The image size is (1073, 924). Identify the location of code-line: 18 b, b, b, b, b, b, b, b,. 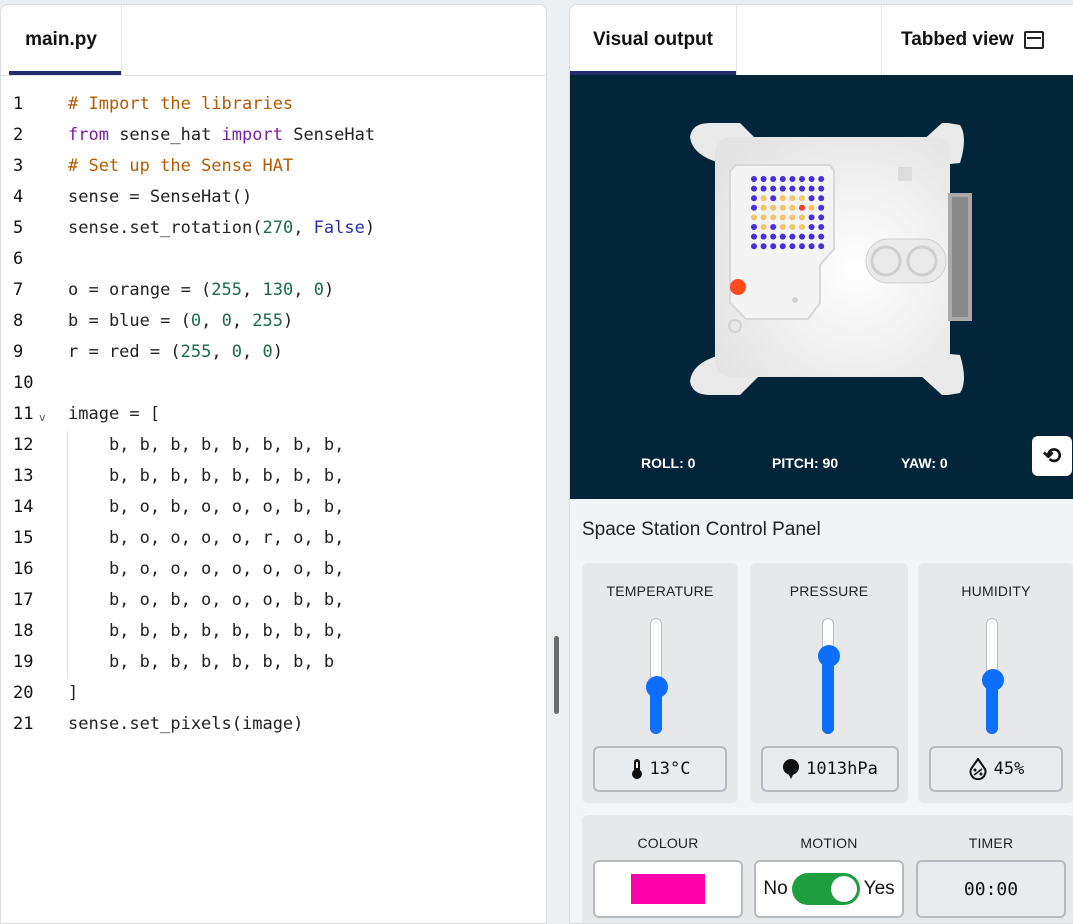
(273, 631).